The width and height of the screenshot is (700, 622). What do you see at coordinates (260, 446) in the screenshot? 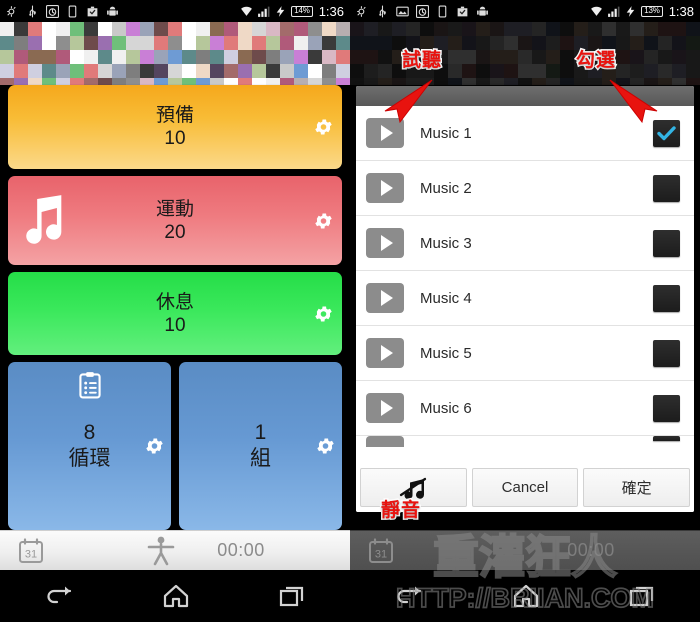
I see `card-sets: 1 組` at bounding box center [260, 446].